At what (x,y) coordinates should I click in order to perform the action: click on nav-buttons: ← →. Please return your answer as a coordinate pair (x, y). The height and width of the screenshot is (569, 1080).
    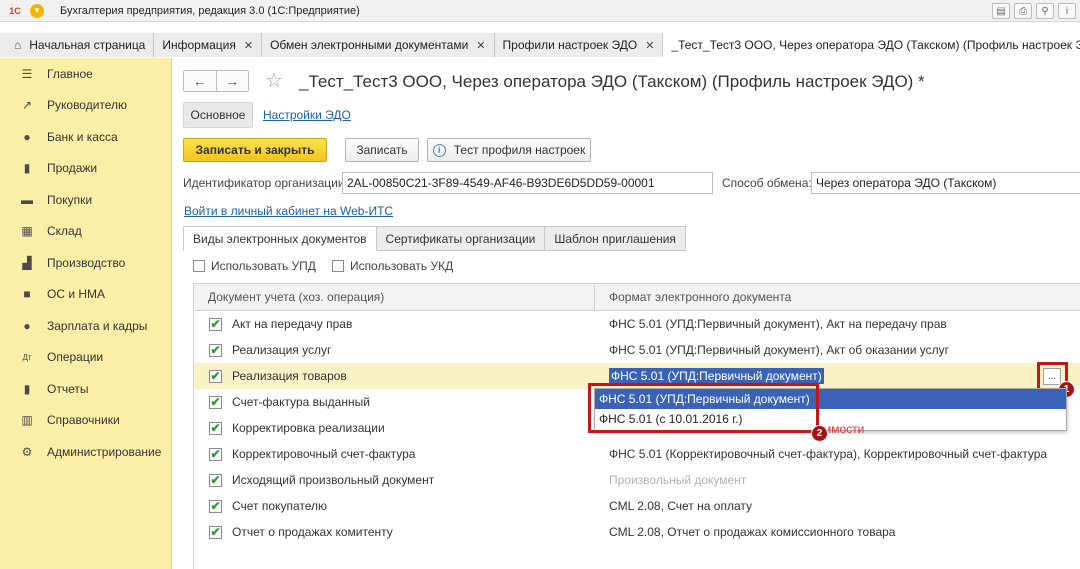
    Looking at the image, I should click on (216, 81).